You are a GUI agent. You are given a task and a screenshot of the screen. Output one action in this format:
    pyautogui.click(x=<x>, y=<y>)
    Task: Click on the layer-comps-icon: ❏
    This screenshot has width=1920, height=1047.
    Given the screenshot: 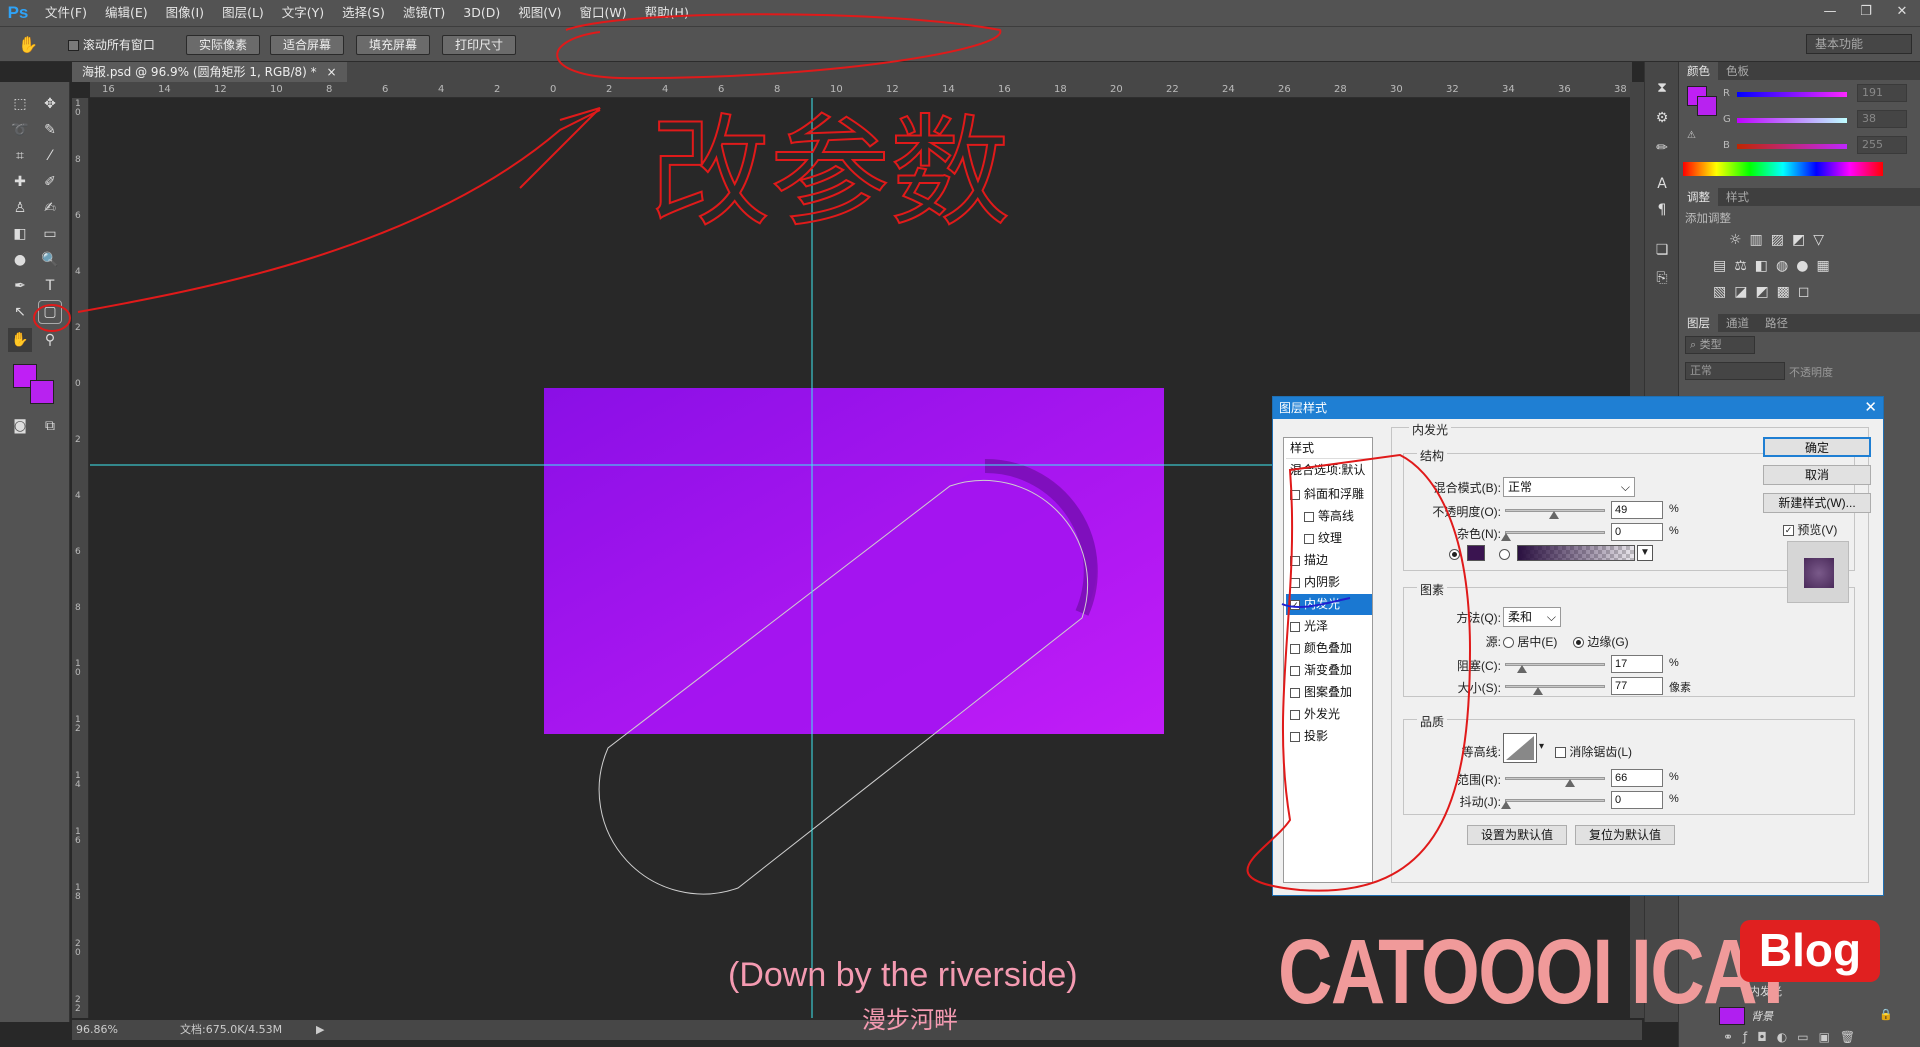 What is the action you would take?
    pyautogui.click(x=1662, y=250)
    